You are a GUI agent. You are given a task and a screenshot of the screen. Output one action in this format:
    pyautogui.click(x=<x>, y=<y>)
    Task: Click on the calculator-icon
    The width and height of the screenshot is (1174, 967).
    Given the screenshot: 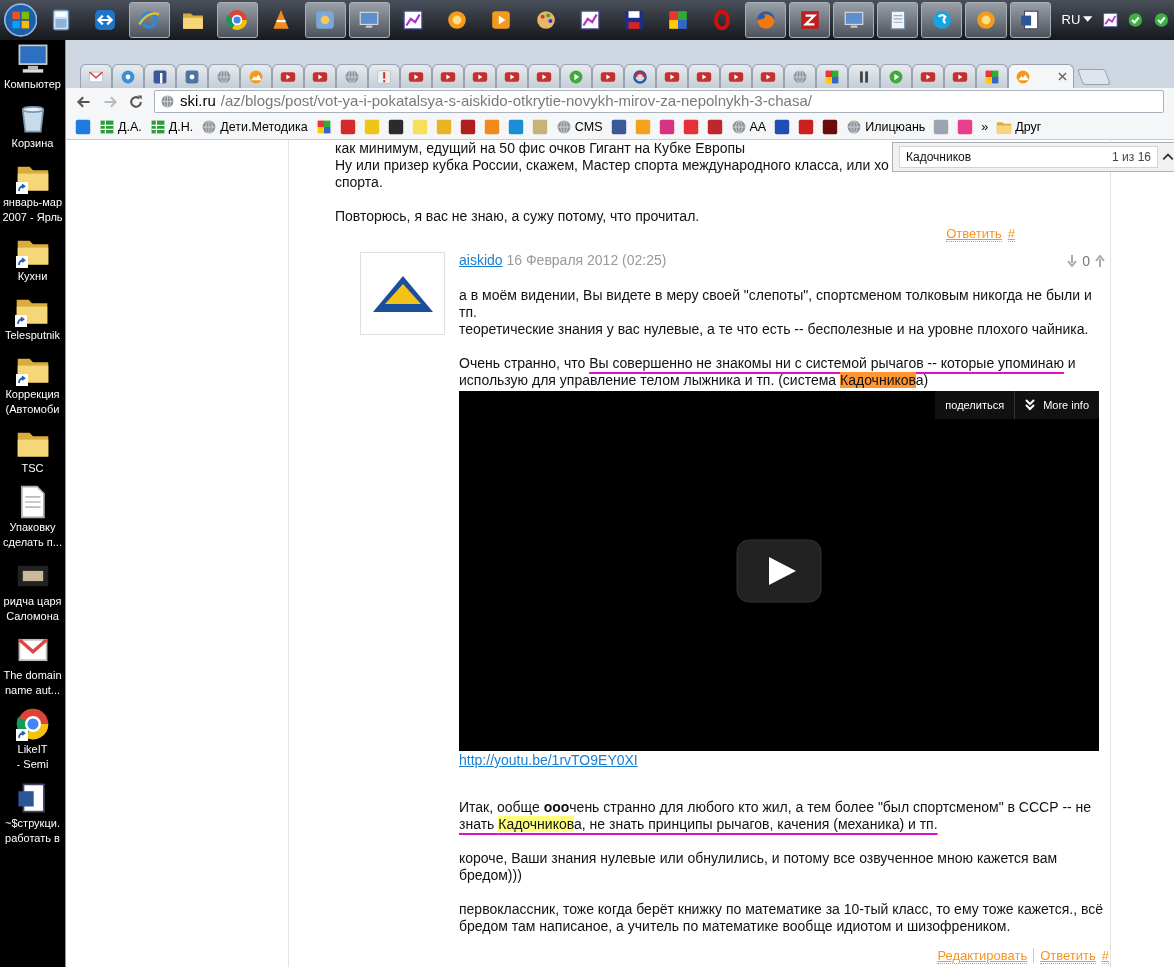 What is the action you would take?
    pyautogui.click(x=61, y=20)
    